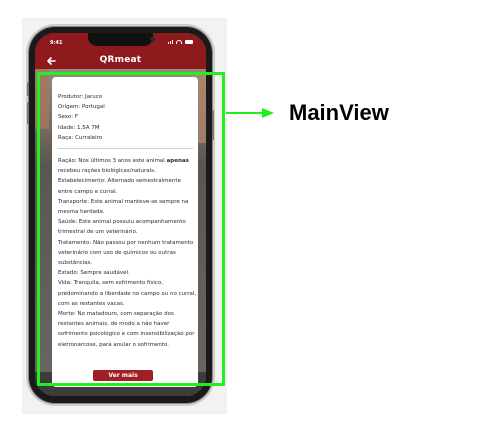  What do you see at coordinates (245, 113) in the screenshot?
I see `annotation-arrow-line` at bounding box center [245, 113].